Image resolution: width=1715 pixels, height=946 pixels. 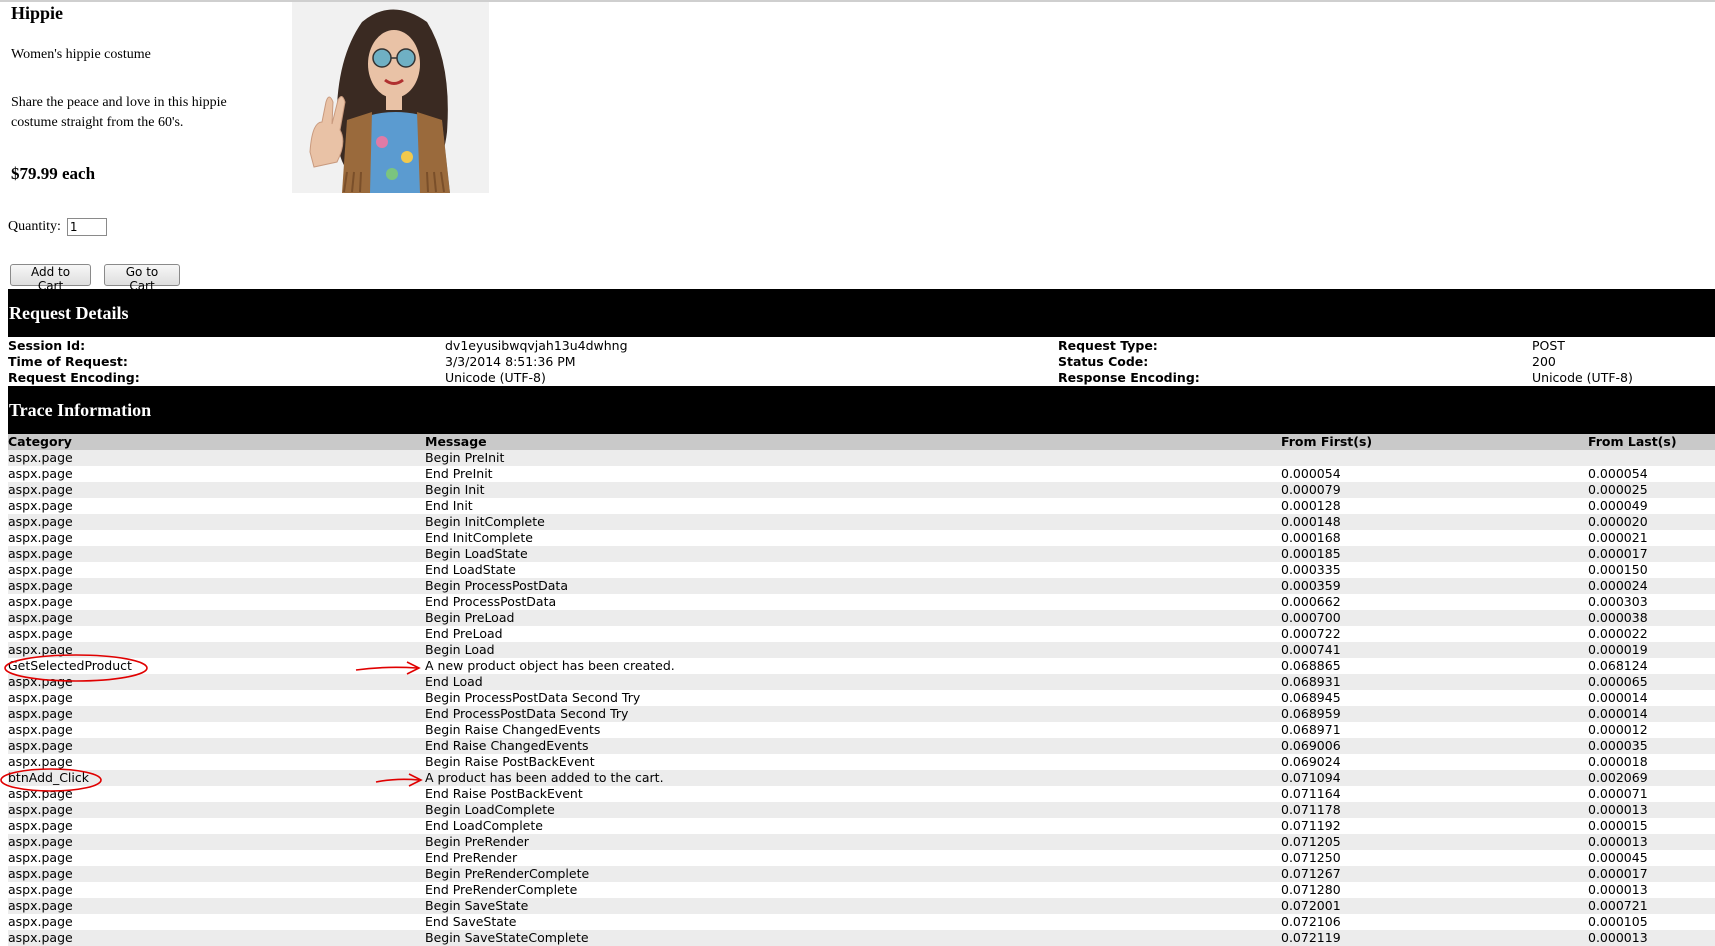 I want to click on trace-message-cell: Begin PreLoad, so click(x=470, y=617).